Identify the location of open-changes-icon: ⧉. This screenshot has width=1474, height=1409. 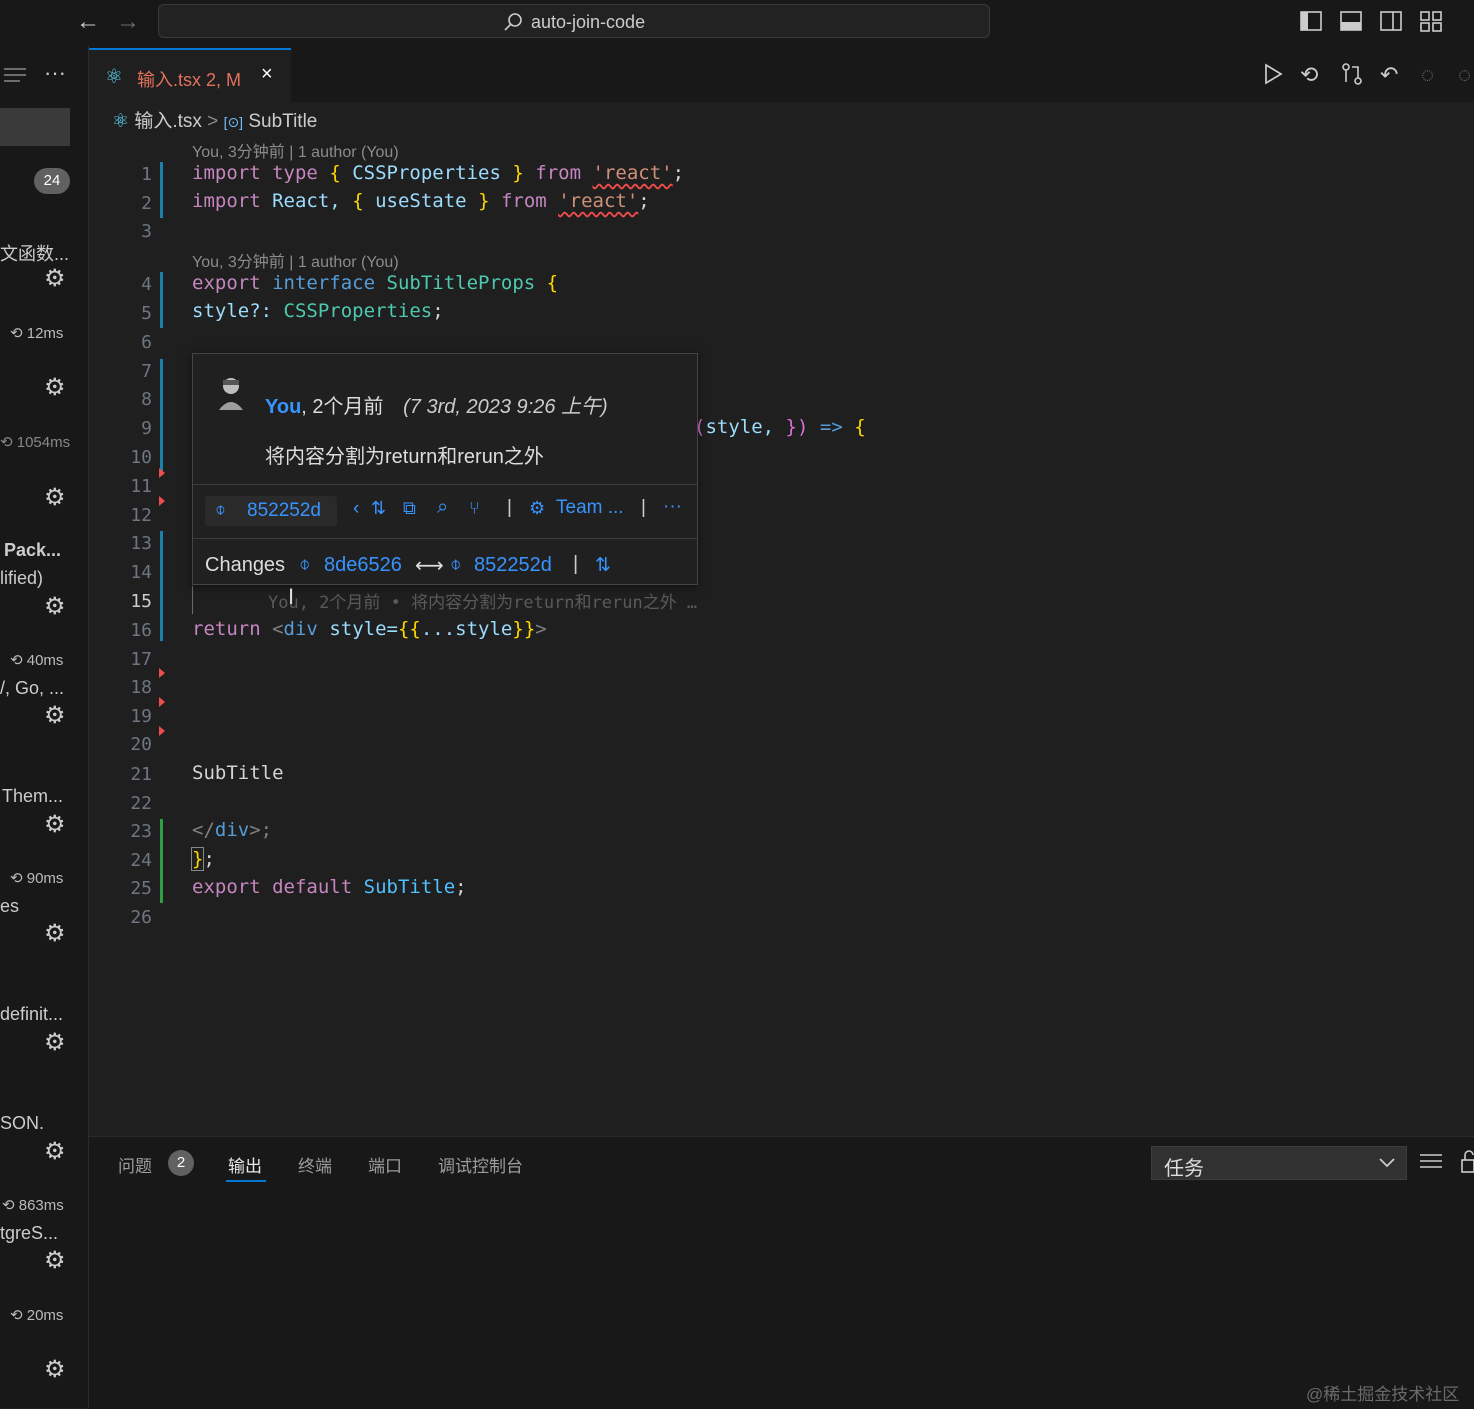
(409, 508).